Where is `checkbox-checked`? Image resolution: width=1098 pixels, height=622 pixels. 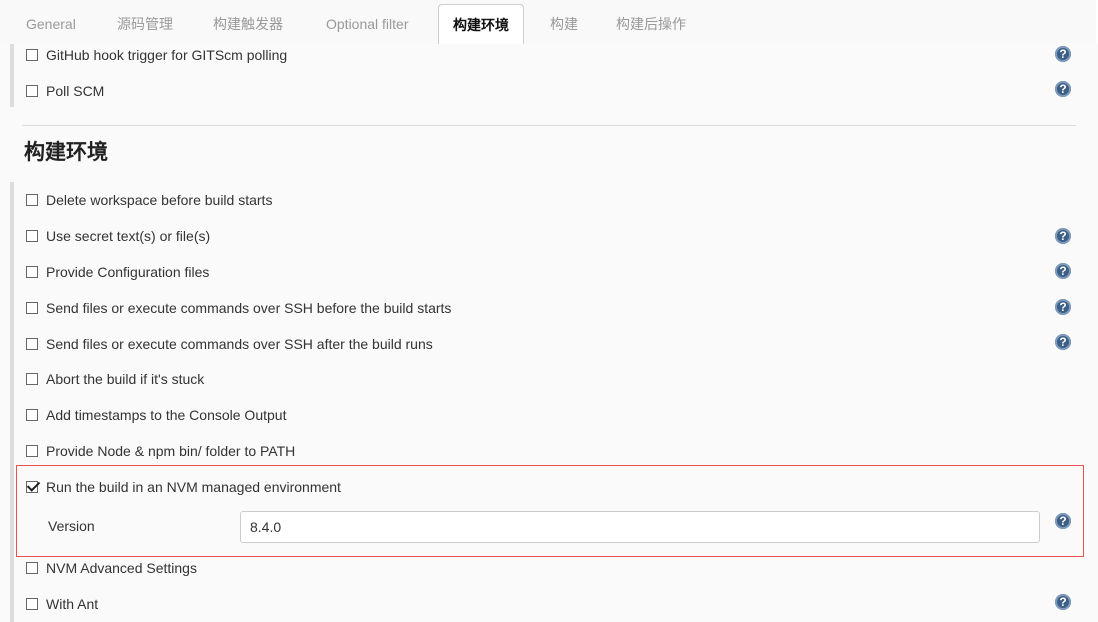
checkbox-checked is located at coordinates (32, 487).